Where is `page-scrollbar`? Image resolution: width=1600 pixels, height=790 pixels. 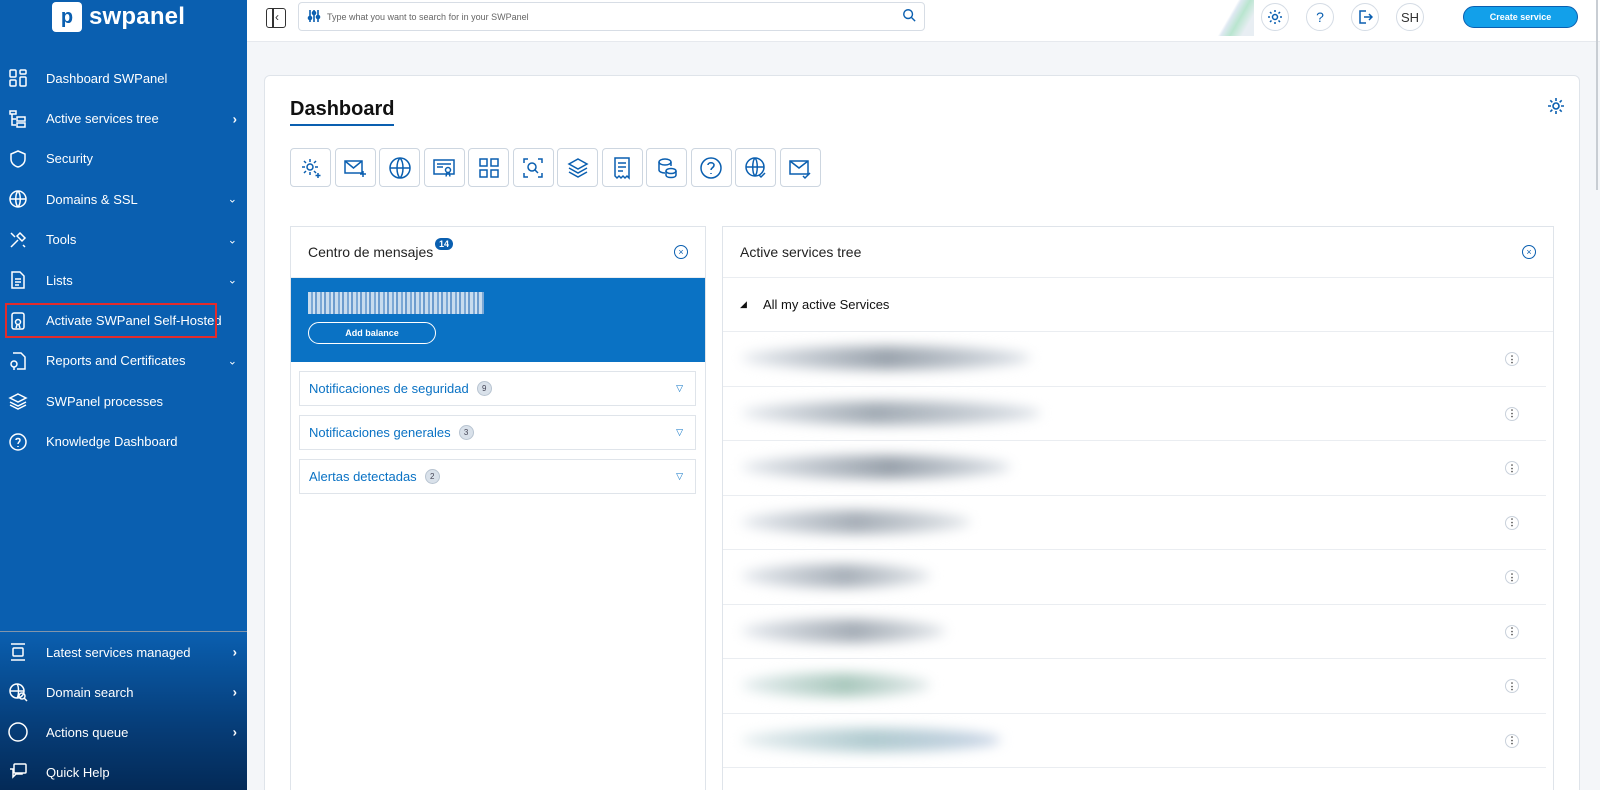
page-scrollbar is located at coordinates (1595, 395).